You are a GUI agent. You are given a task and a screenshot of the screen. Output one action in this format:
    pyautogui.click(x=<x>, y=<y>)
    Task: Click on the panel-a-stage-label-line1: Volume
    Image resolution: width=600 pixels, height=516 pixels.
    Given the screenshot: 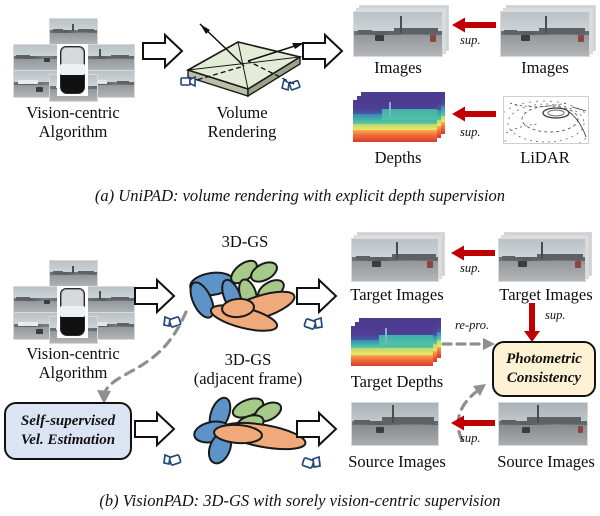 What is the action you would take?
    pyautogui.click(x=242, y=112)
    